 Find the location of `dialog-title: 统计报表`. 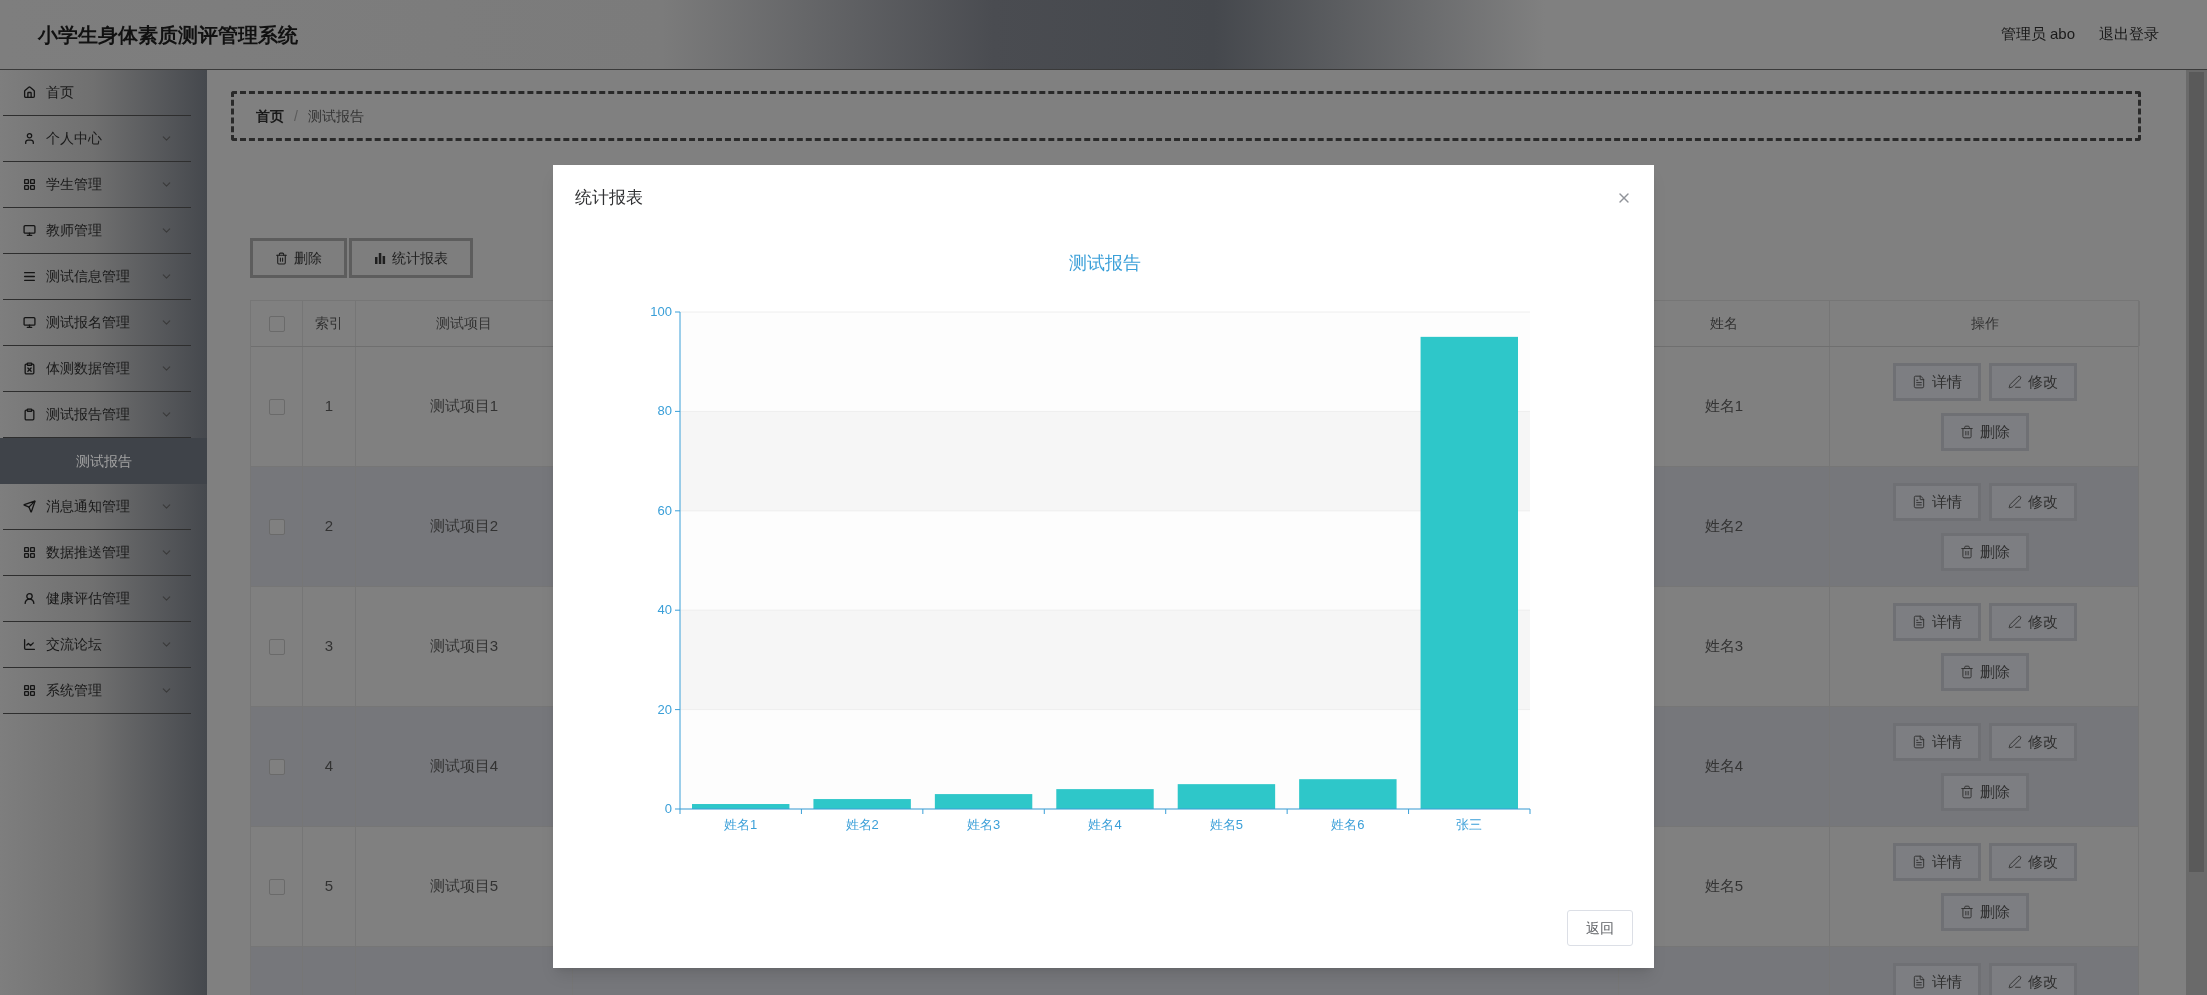

dialog-title: 统计报表 is located at coordinates (609, 198).